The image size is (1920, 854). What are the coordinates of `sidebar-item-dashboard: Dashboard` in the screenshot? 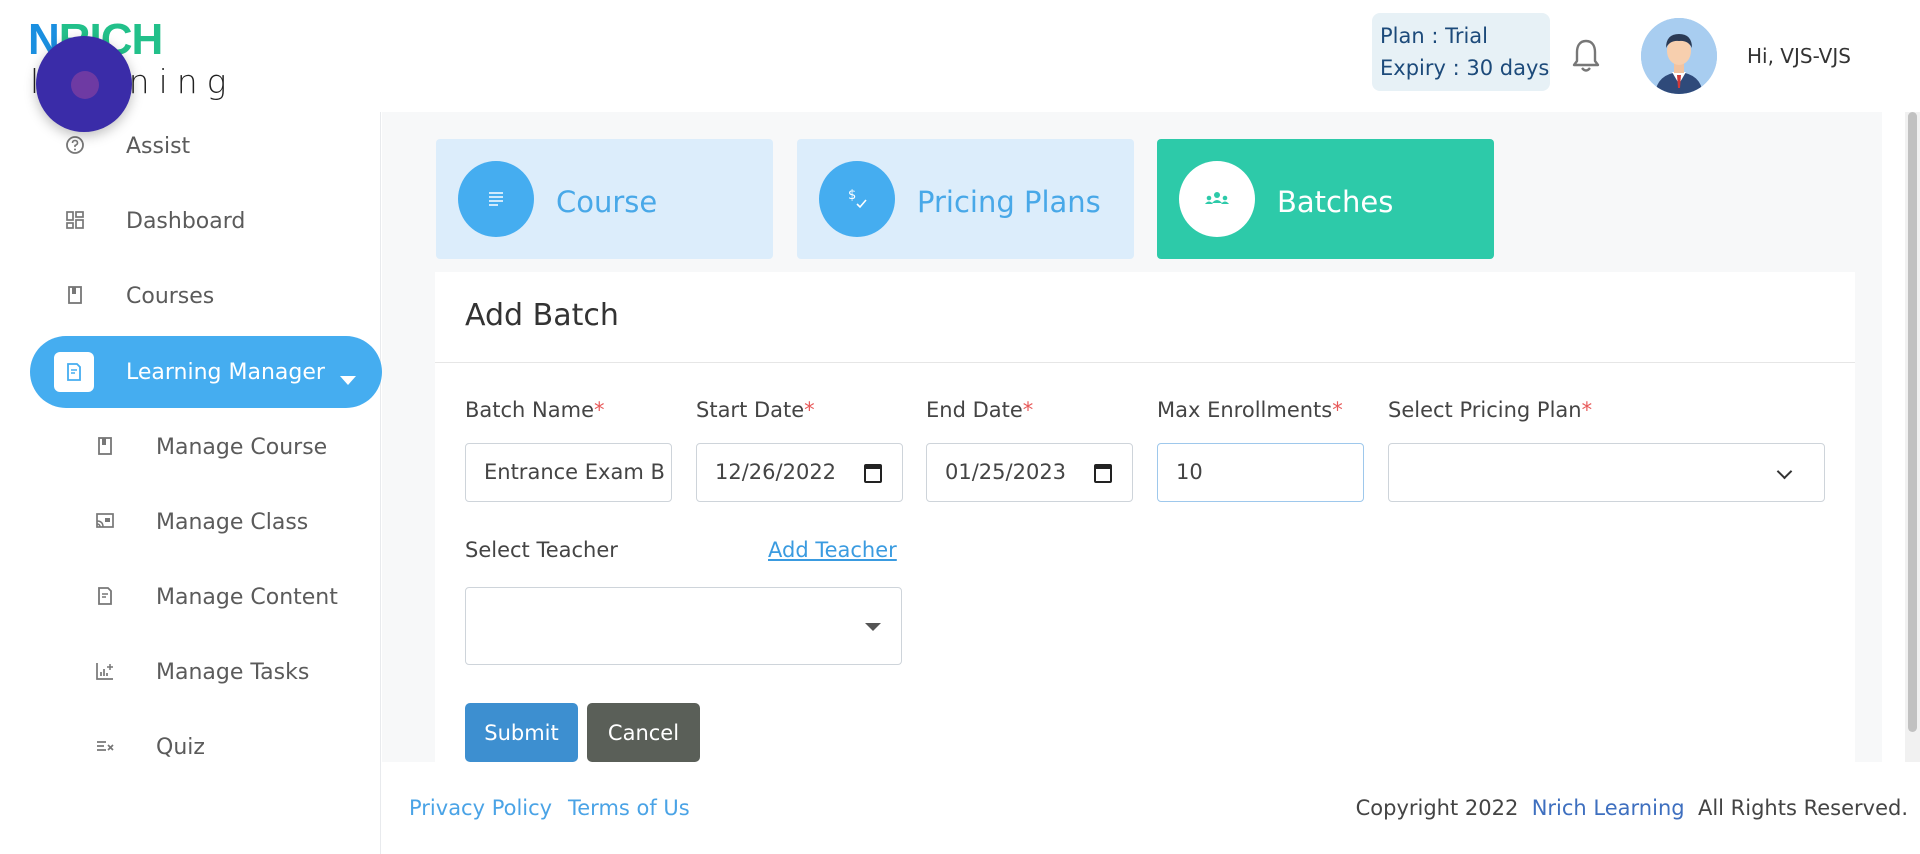 It's located at (206, 221).